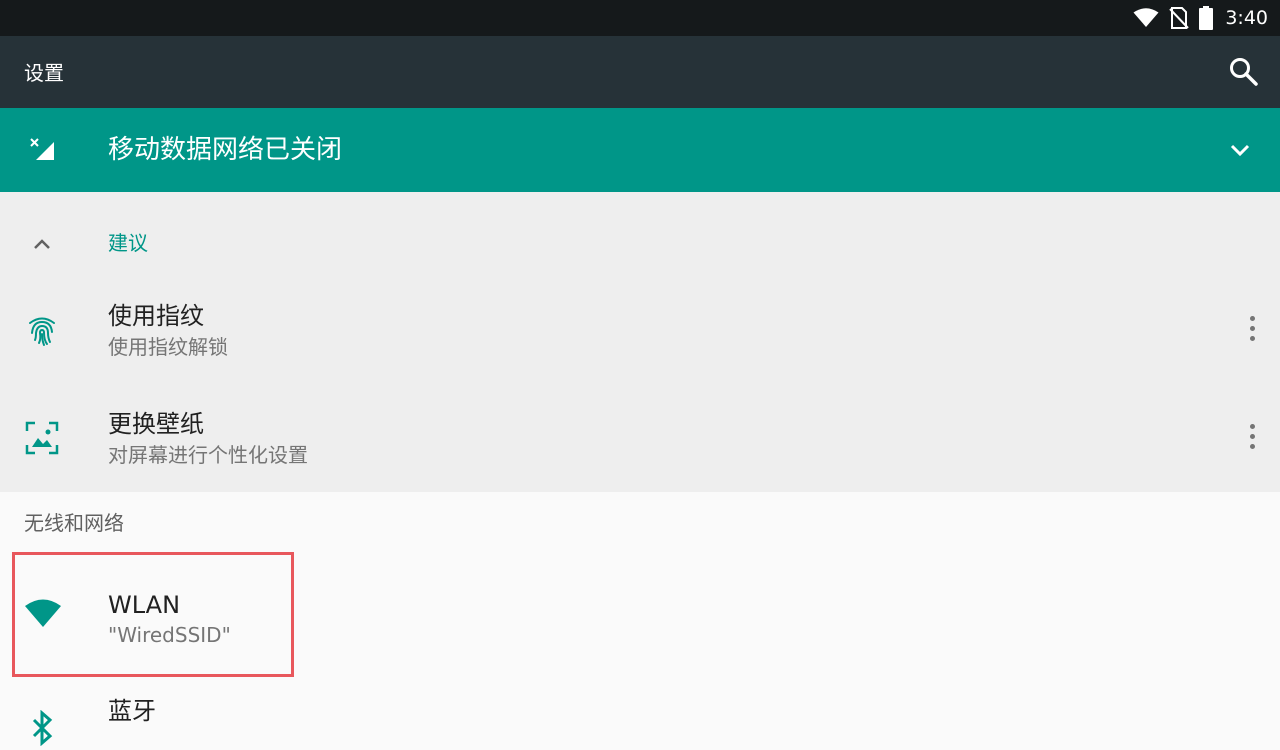  I want to click on highlight-box, so click(153, 614).